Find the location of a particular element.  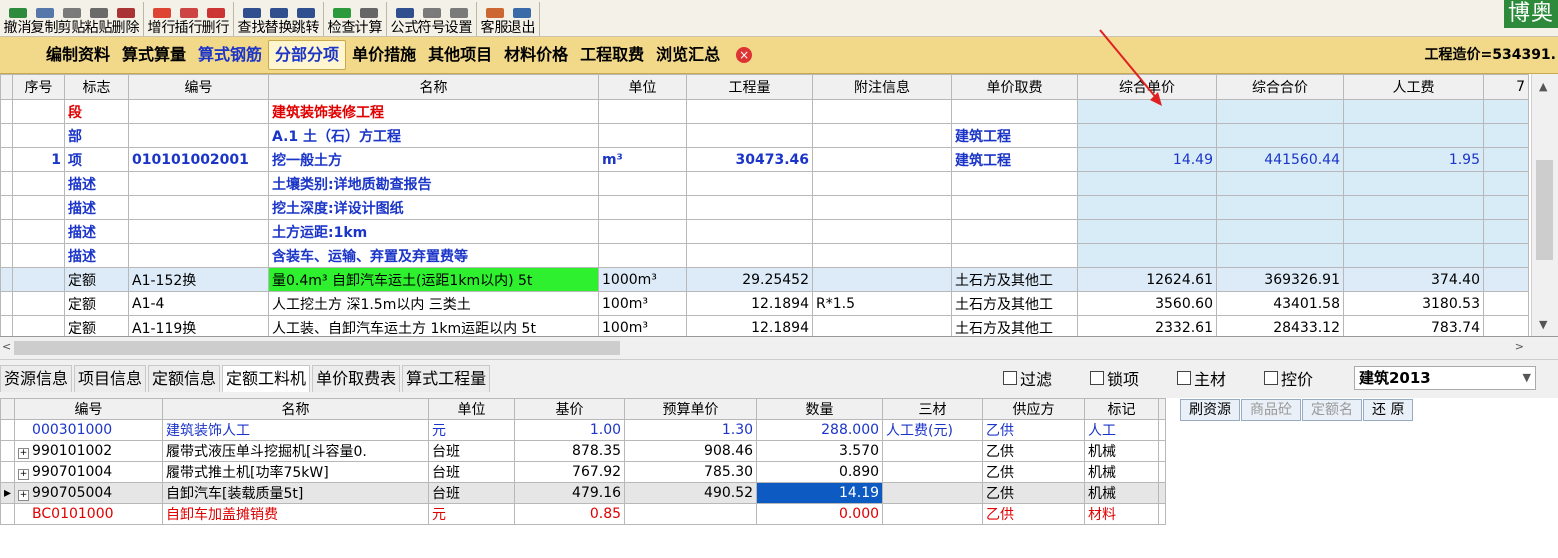

table-cell: BC0101000 is located at coordinates (89, 514).